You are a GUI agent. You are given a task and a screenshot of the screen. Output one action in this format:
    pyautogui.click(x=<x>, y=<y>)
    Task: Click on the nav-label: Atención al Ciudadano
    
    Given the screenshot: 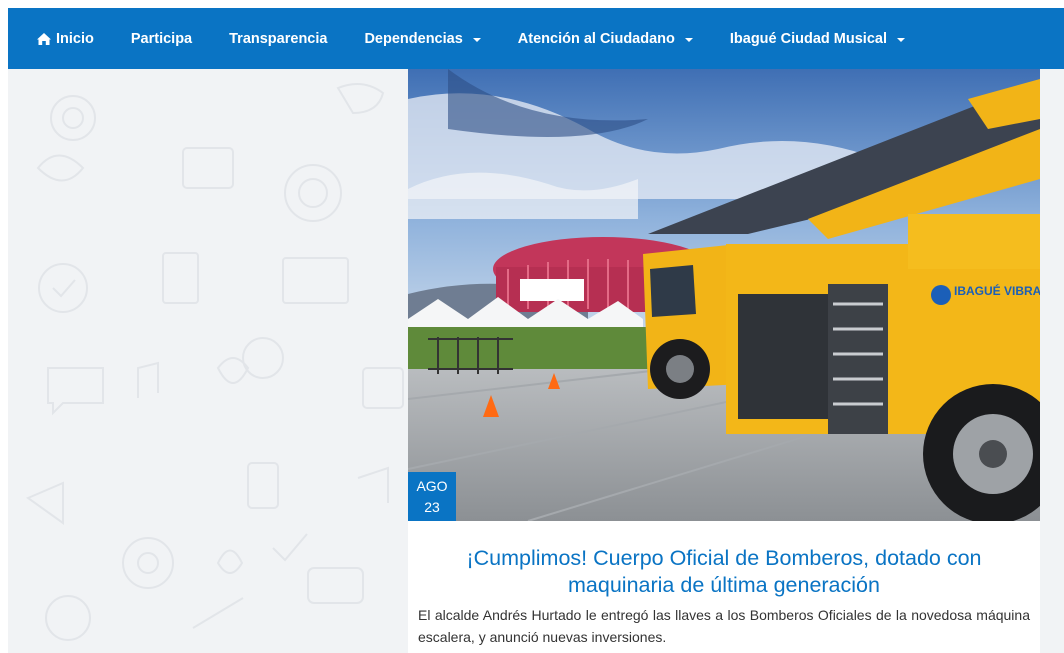 What is the action you would take?
    pyautogui.click(x=596, y=38)
    